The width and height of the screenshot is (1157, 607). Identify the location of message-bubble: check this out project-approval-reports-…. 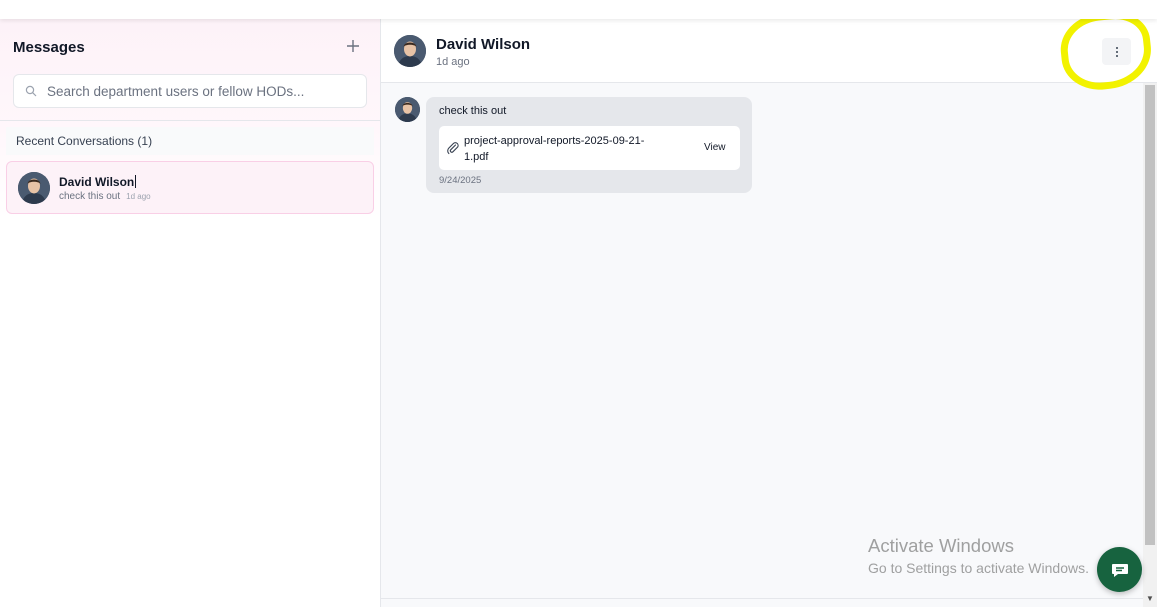
(589, 145).